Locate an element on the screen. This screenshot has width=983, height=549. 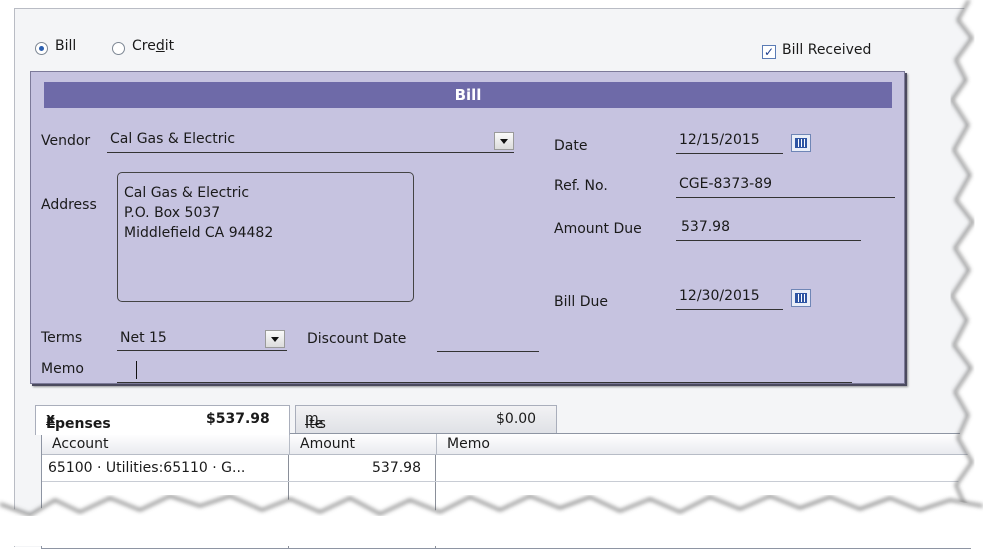
tab-expenses-amount: $537.98 is located at coordinates (238, 419).